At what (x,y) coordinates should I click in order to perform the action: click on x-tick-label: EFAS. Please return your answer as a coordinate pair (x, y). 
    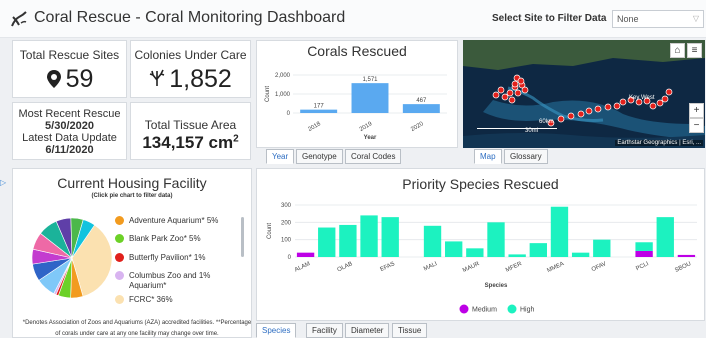
    Looking at the image, I should click on (387, 267).